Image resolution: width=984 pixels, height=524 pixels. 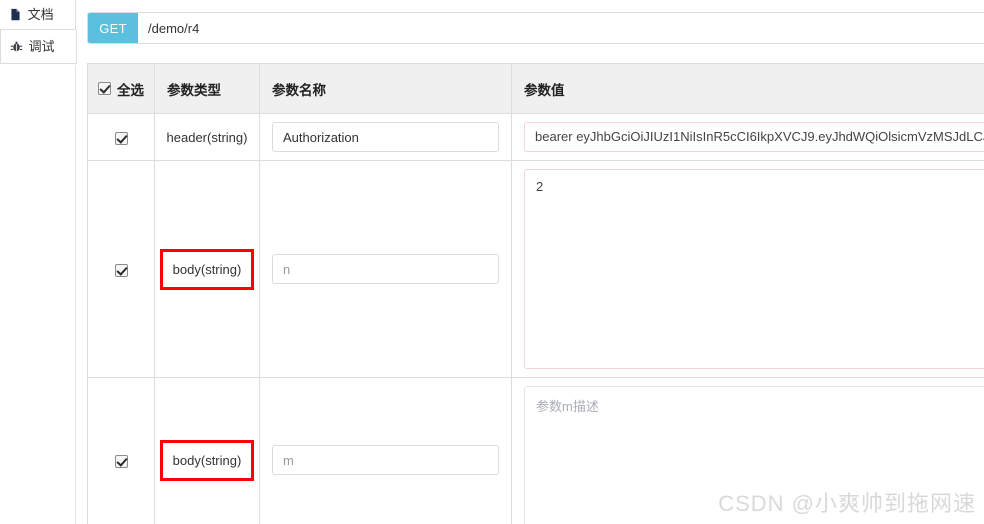 I want to click on row-type-cell: header(string), so click(x=207, y=137).